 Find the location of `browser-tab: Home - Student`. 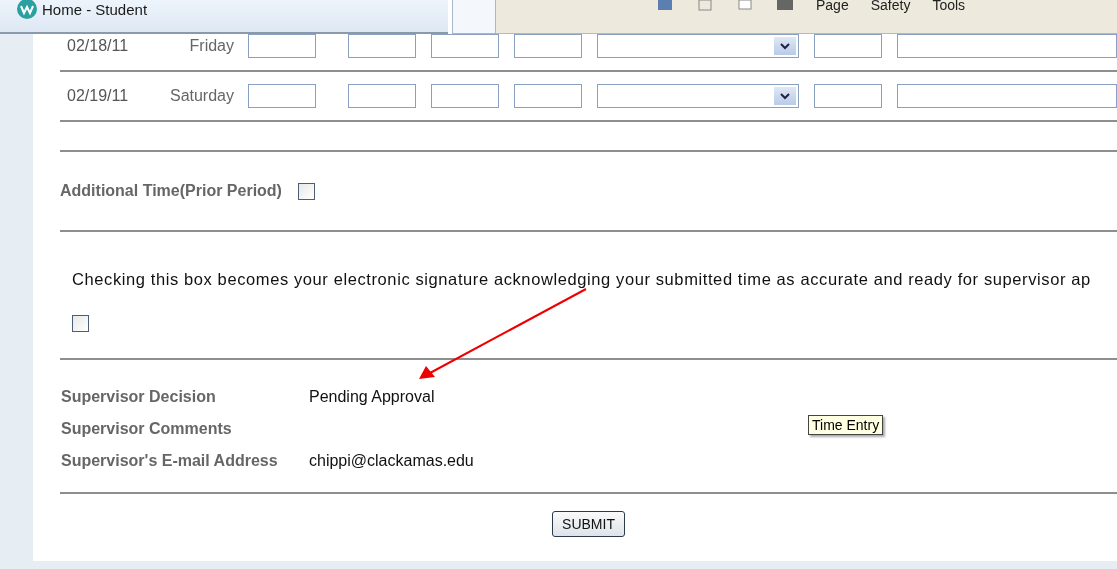

browser-tab: Home - Student is located at coordinates (224, 17).